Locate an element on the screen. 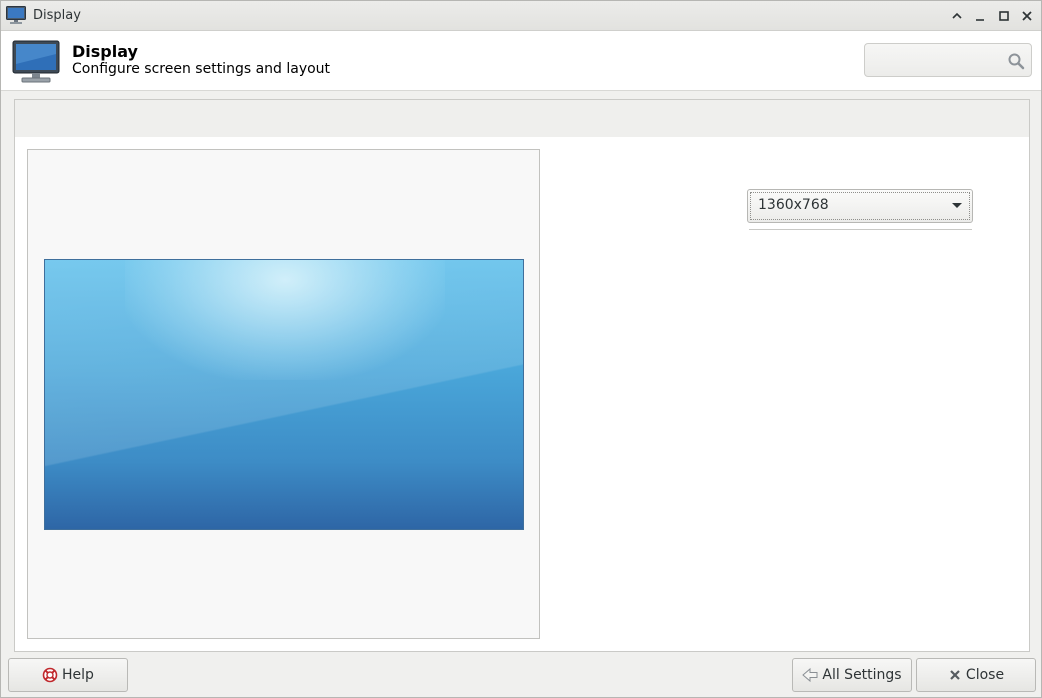 The width and height of the screenshot is (1042, 698). close-button: Close is located at coordinates (976, 675).